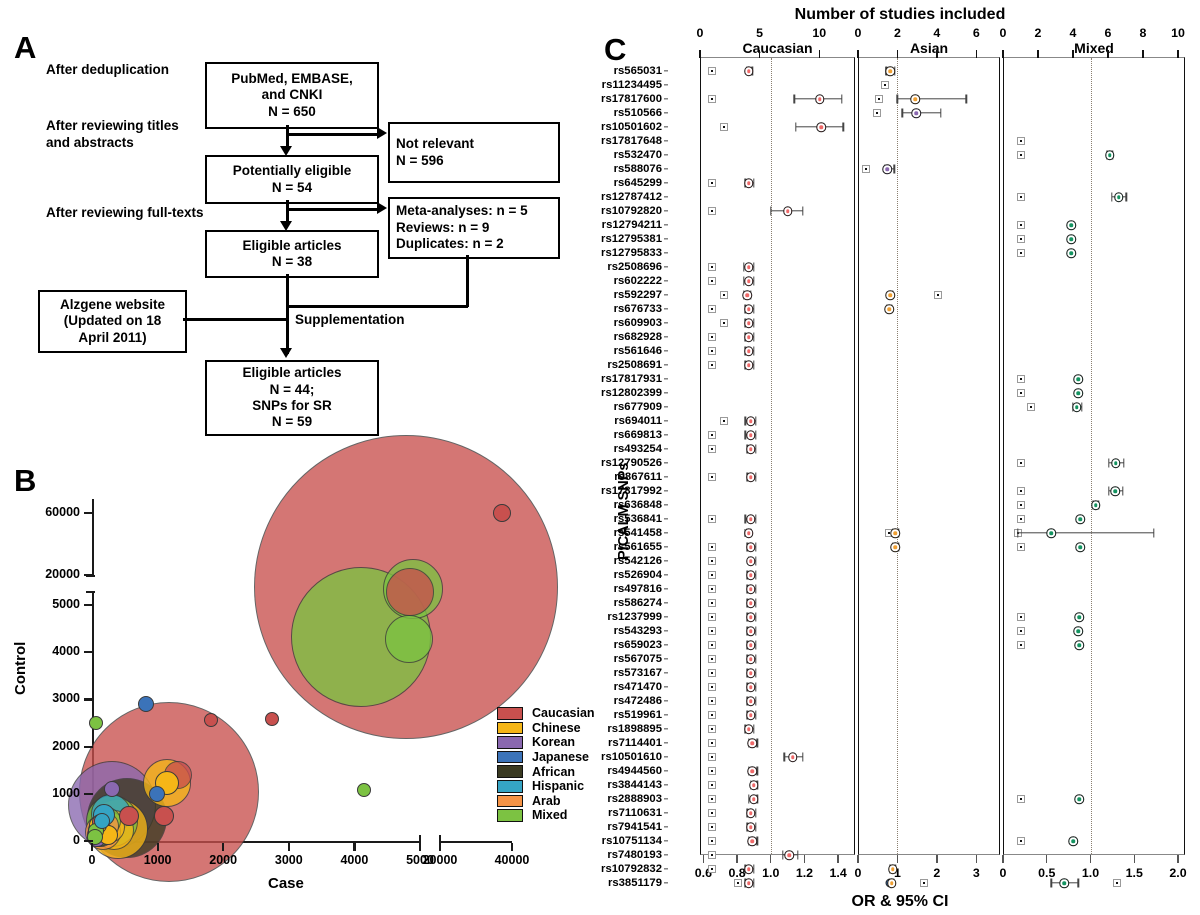  Describe the element at coordinates (125, 212) in the screenshot. I see `panel-a-sidelabel-fulltexts: After reviewing full-texts` at that location.